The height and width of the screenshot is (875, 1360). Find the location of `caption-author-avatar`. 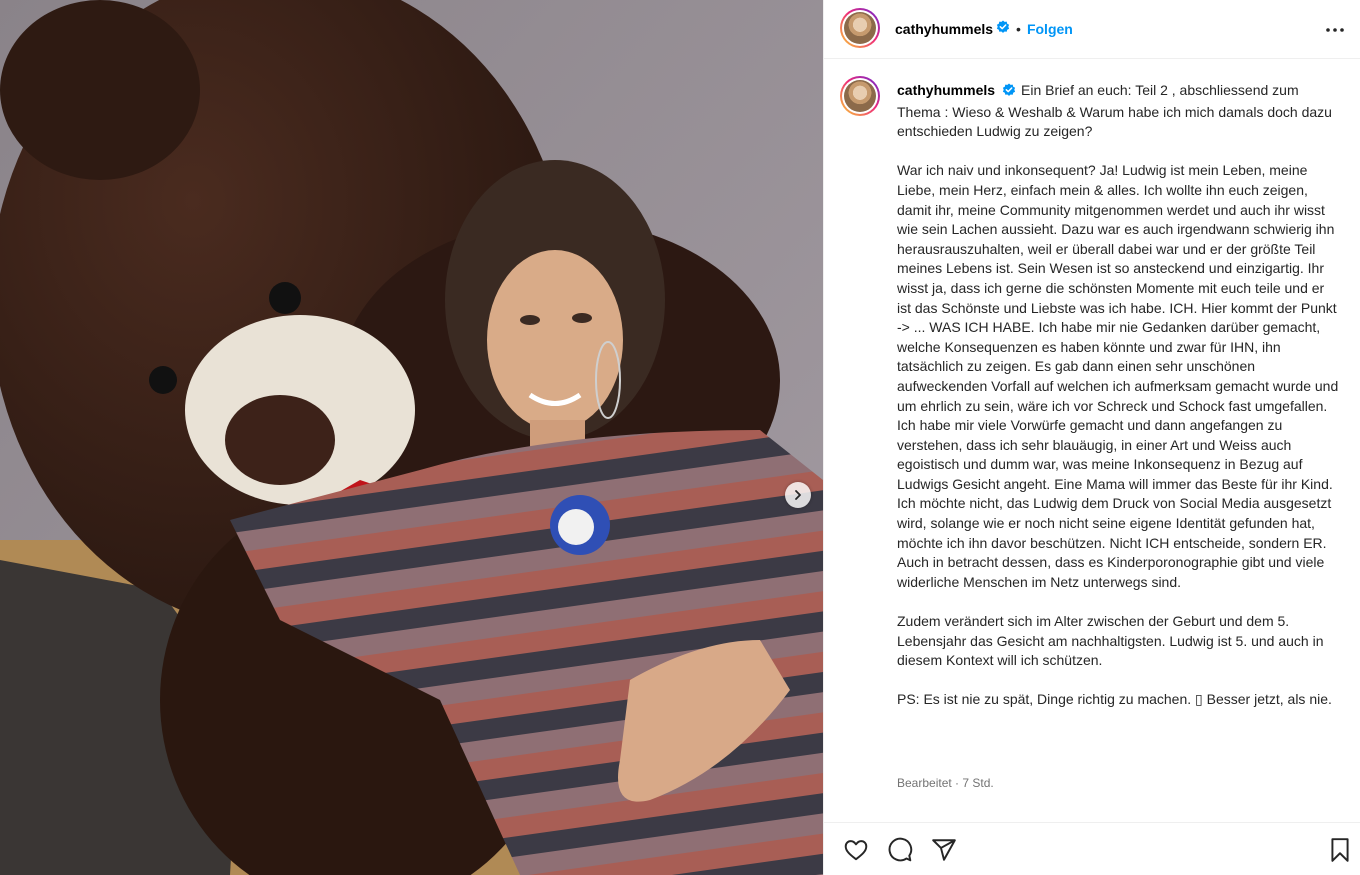

caption-author-avatar is located at coordinates (860, 96).